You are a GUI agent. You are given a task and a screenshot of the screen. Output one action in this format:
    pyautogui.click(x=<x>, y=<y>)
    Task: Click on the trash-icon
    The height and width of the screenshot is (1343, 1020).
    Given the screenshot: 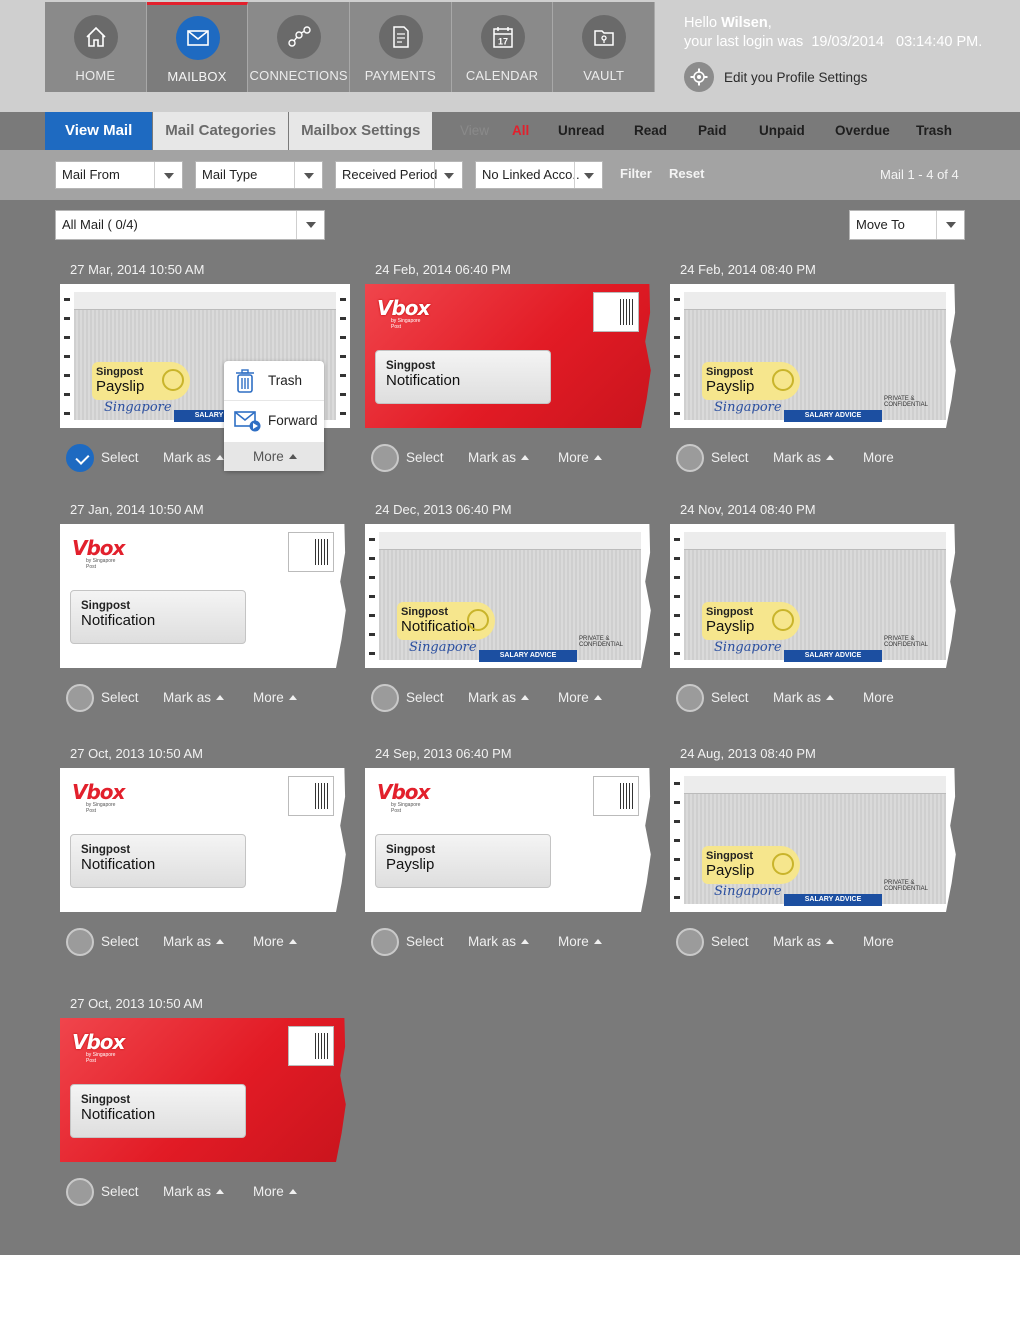 What is the action you would take?
    pyautogui.click(x=245, y=381)
    